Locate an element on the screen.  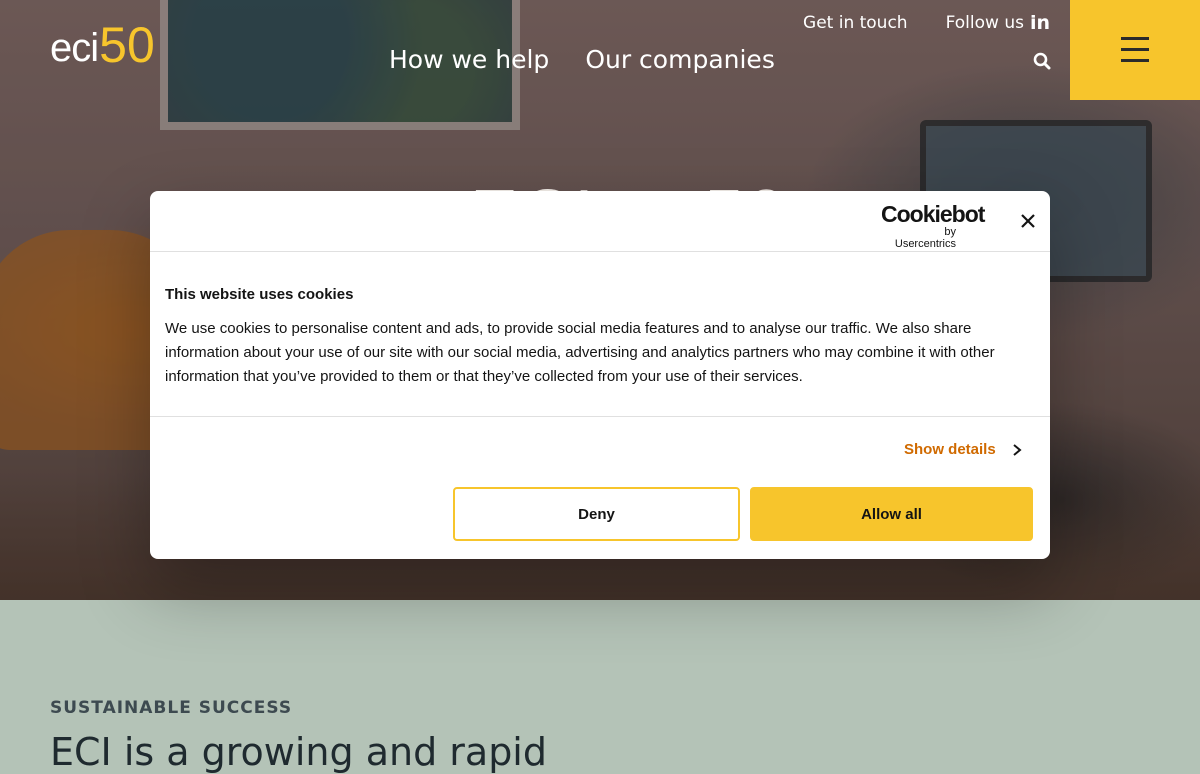
main-nav: How we help Our companies is located at coordinates (582, 60).